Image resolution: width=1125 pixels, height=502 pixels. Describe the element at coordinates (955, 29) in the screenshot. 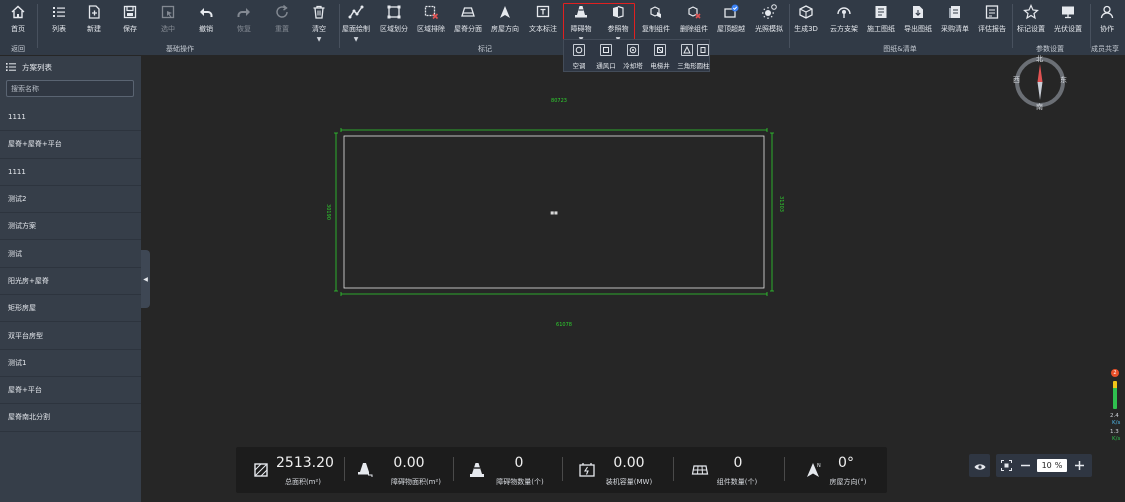

I see `purchase-list-button-label: 采购清单` at that location.